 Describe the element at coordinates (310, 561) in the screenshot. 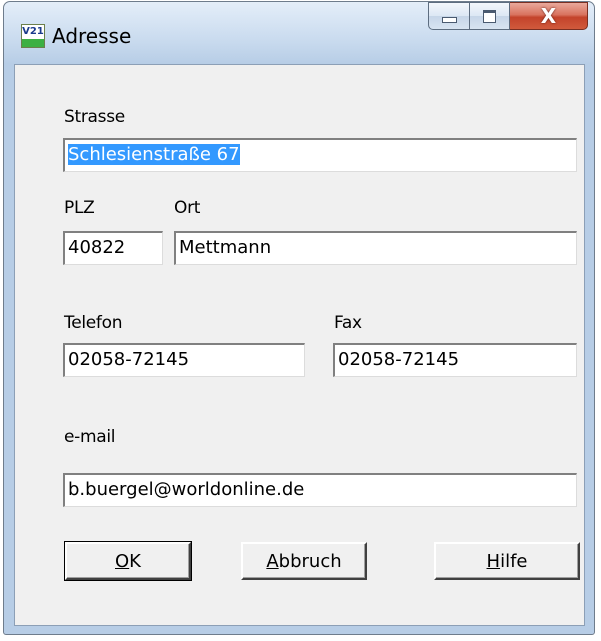

I see `abbruch-label-rest: bbruch` at that location.